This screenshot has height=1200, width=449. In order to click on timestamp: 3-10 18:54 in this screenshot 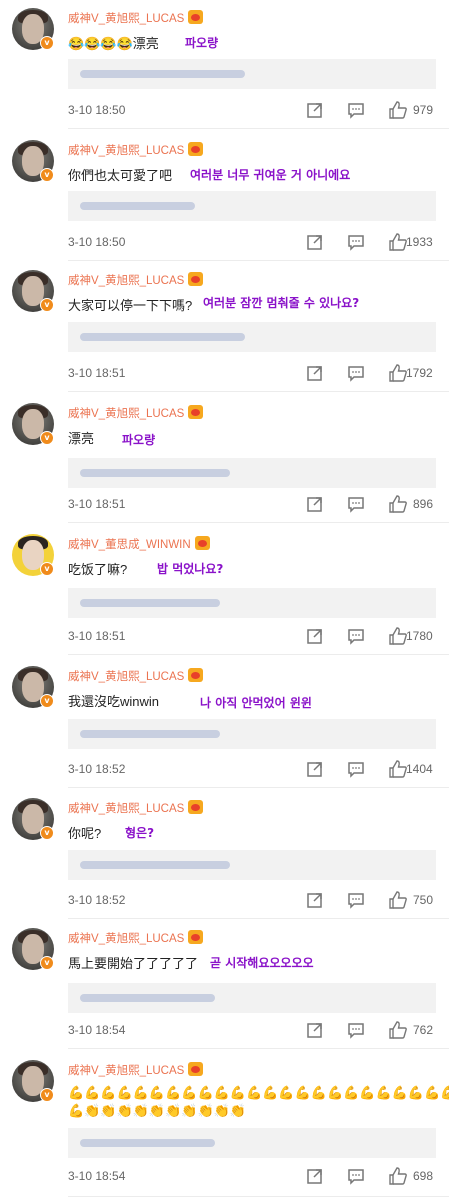, I will do `click(97, 1176)`.